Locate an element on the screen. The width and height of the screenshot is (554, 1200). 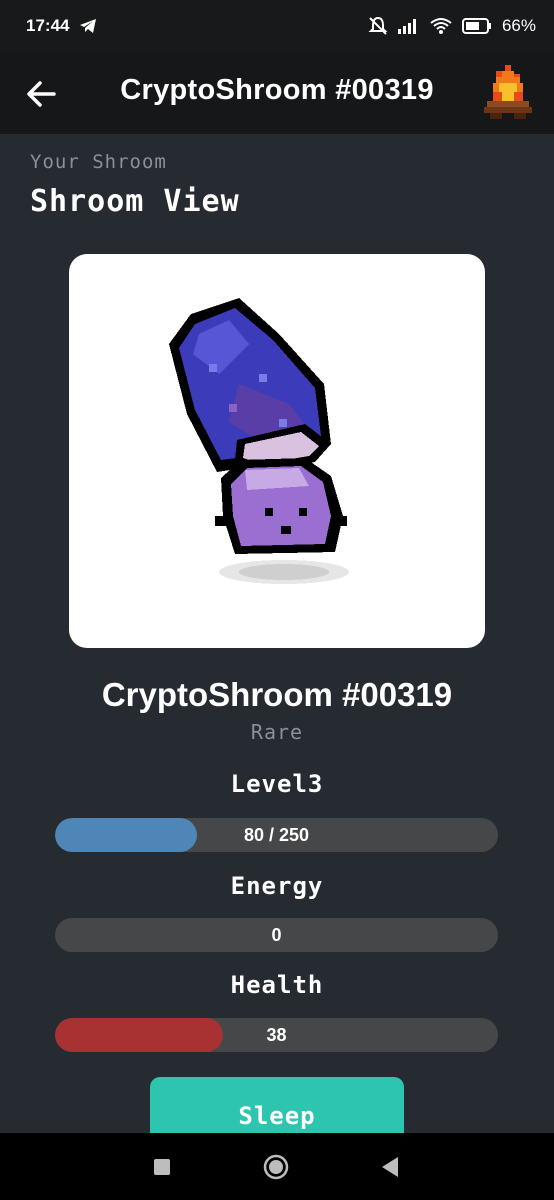
home-circle-icon is located at coordinates (276, 1167).